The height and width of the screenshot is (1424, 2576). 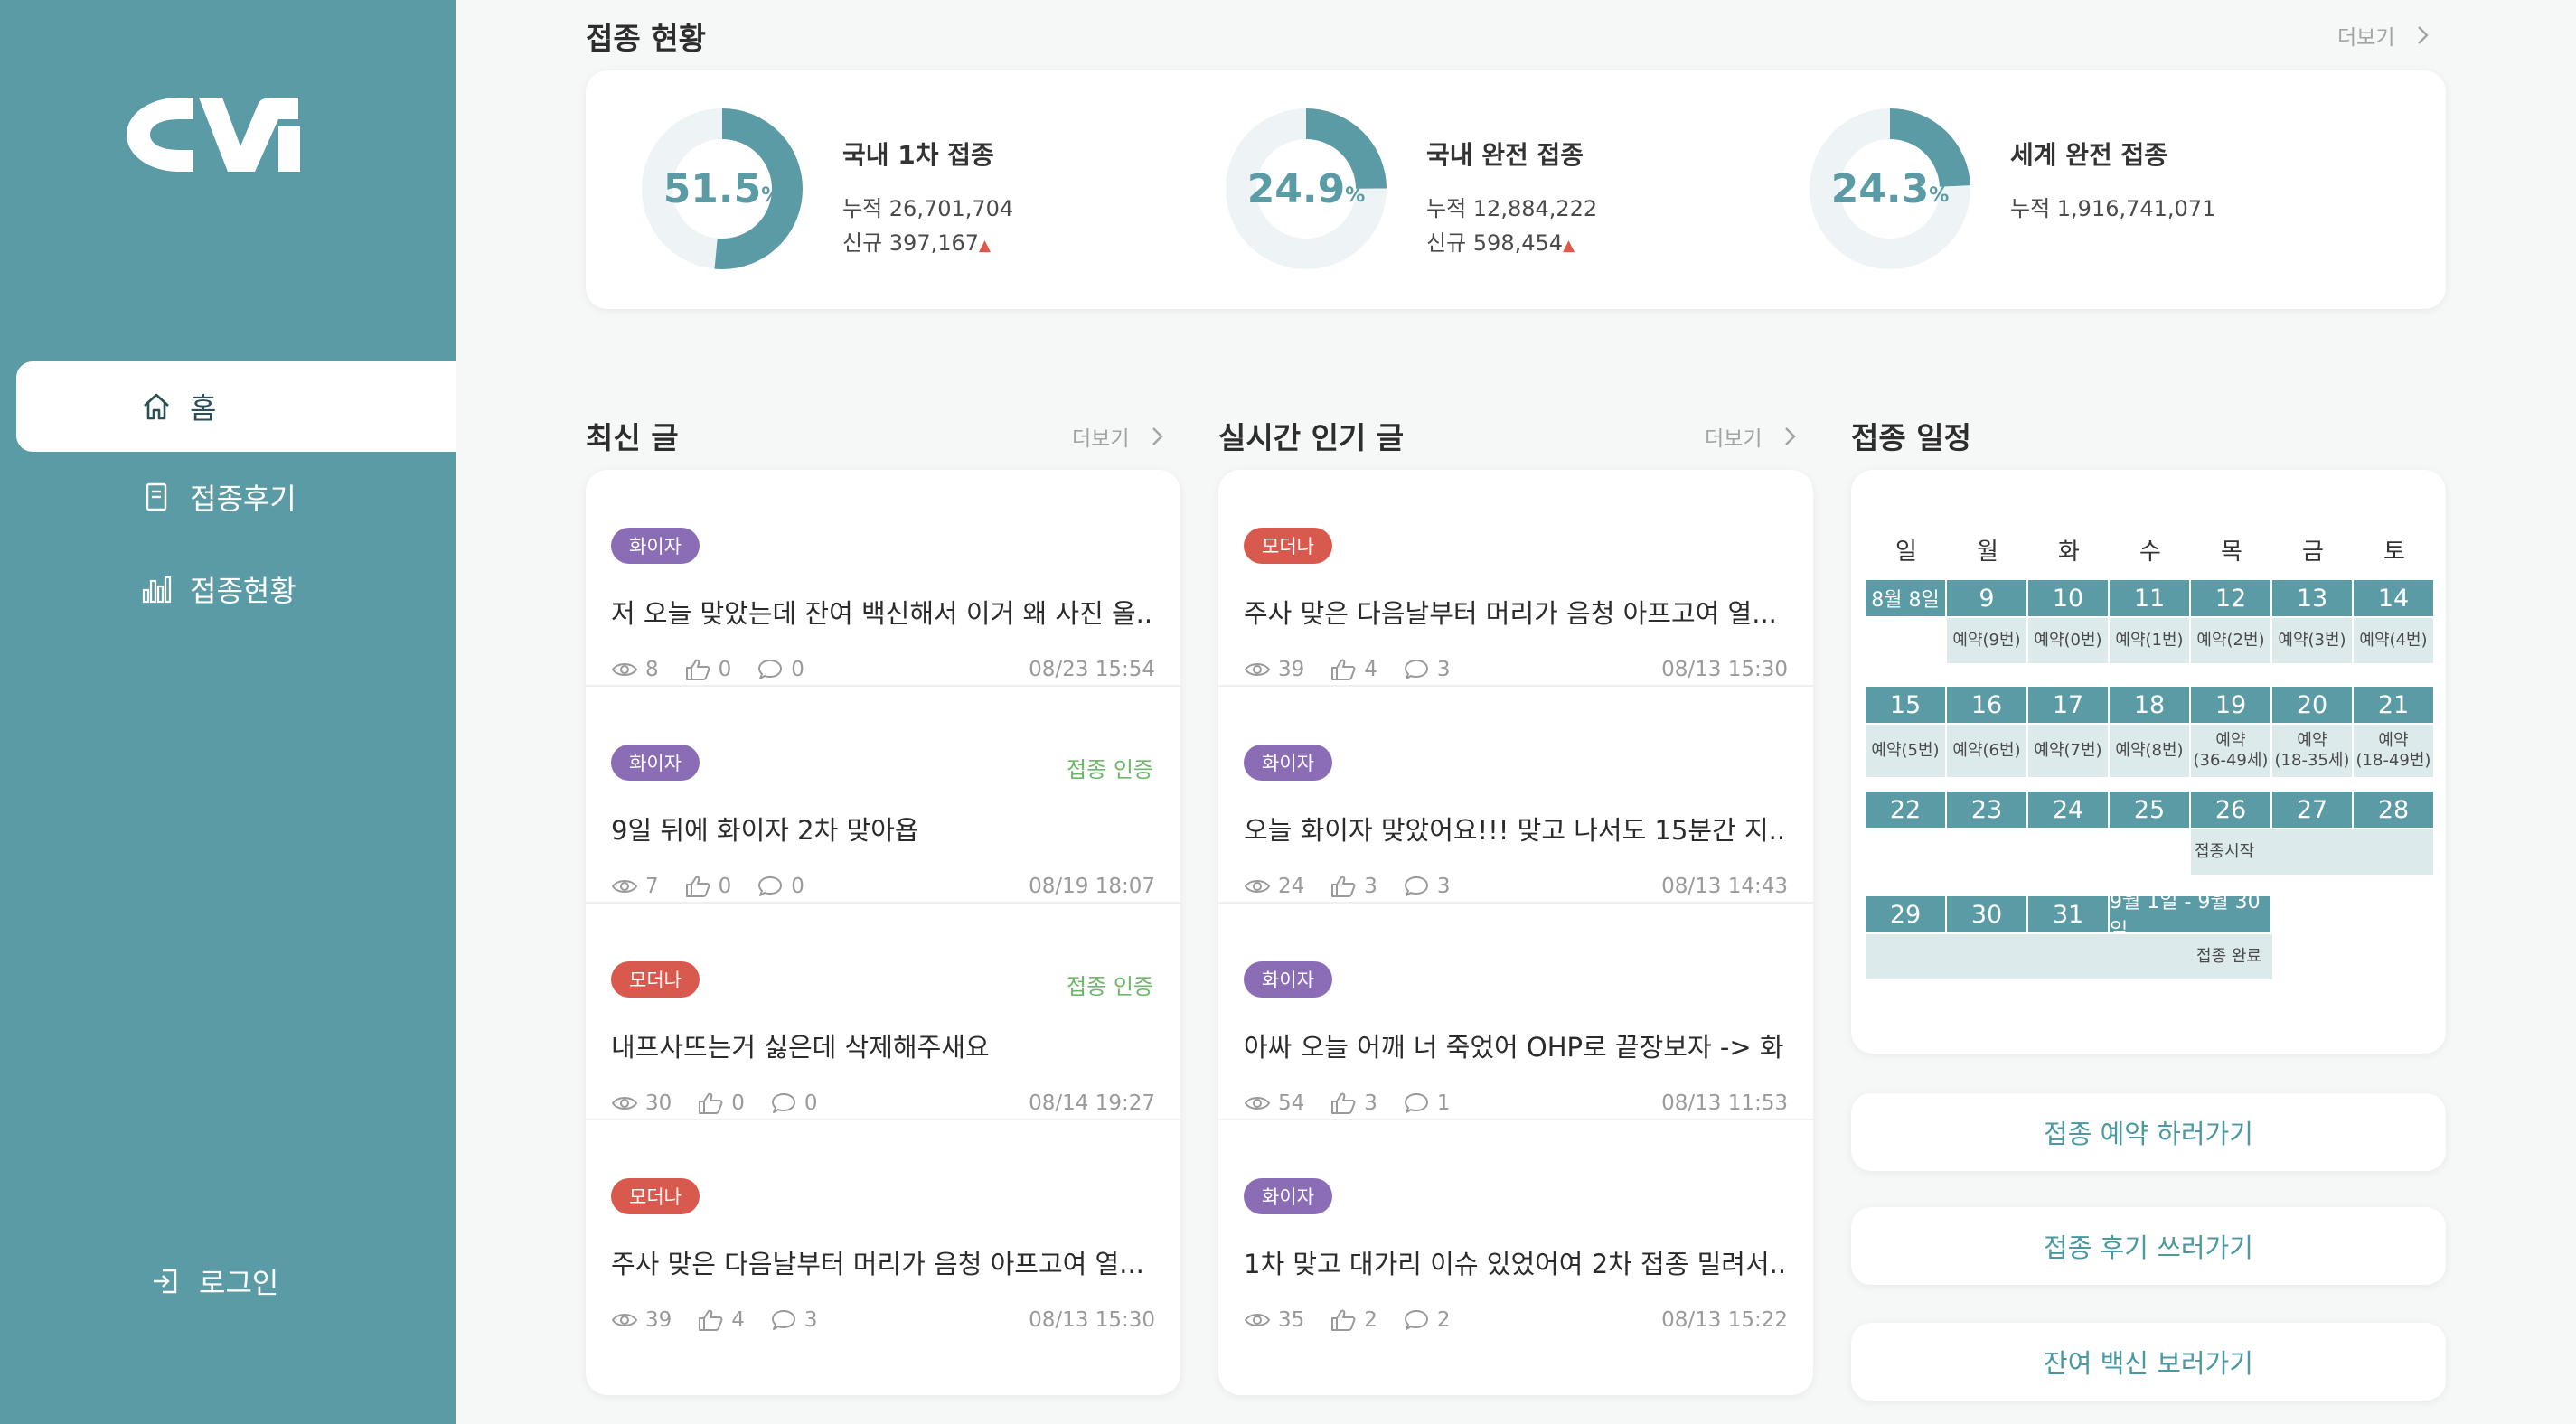 What do you see at coordinates (2394, 552) in the screenshot?
I see `weekday-label: 토` at bounding box center [2394, 552].